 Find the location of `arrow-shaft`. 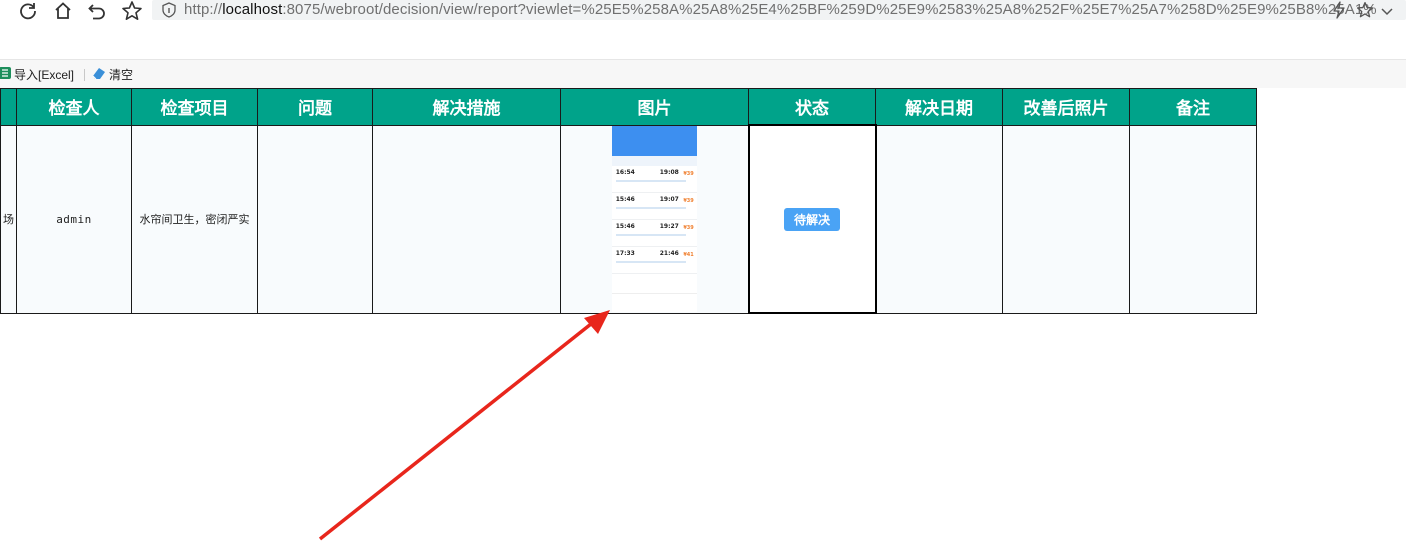

arrow-shaft is located at coordinates (458, 429).